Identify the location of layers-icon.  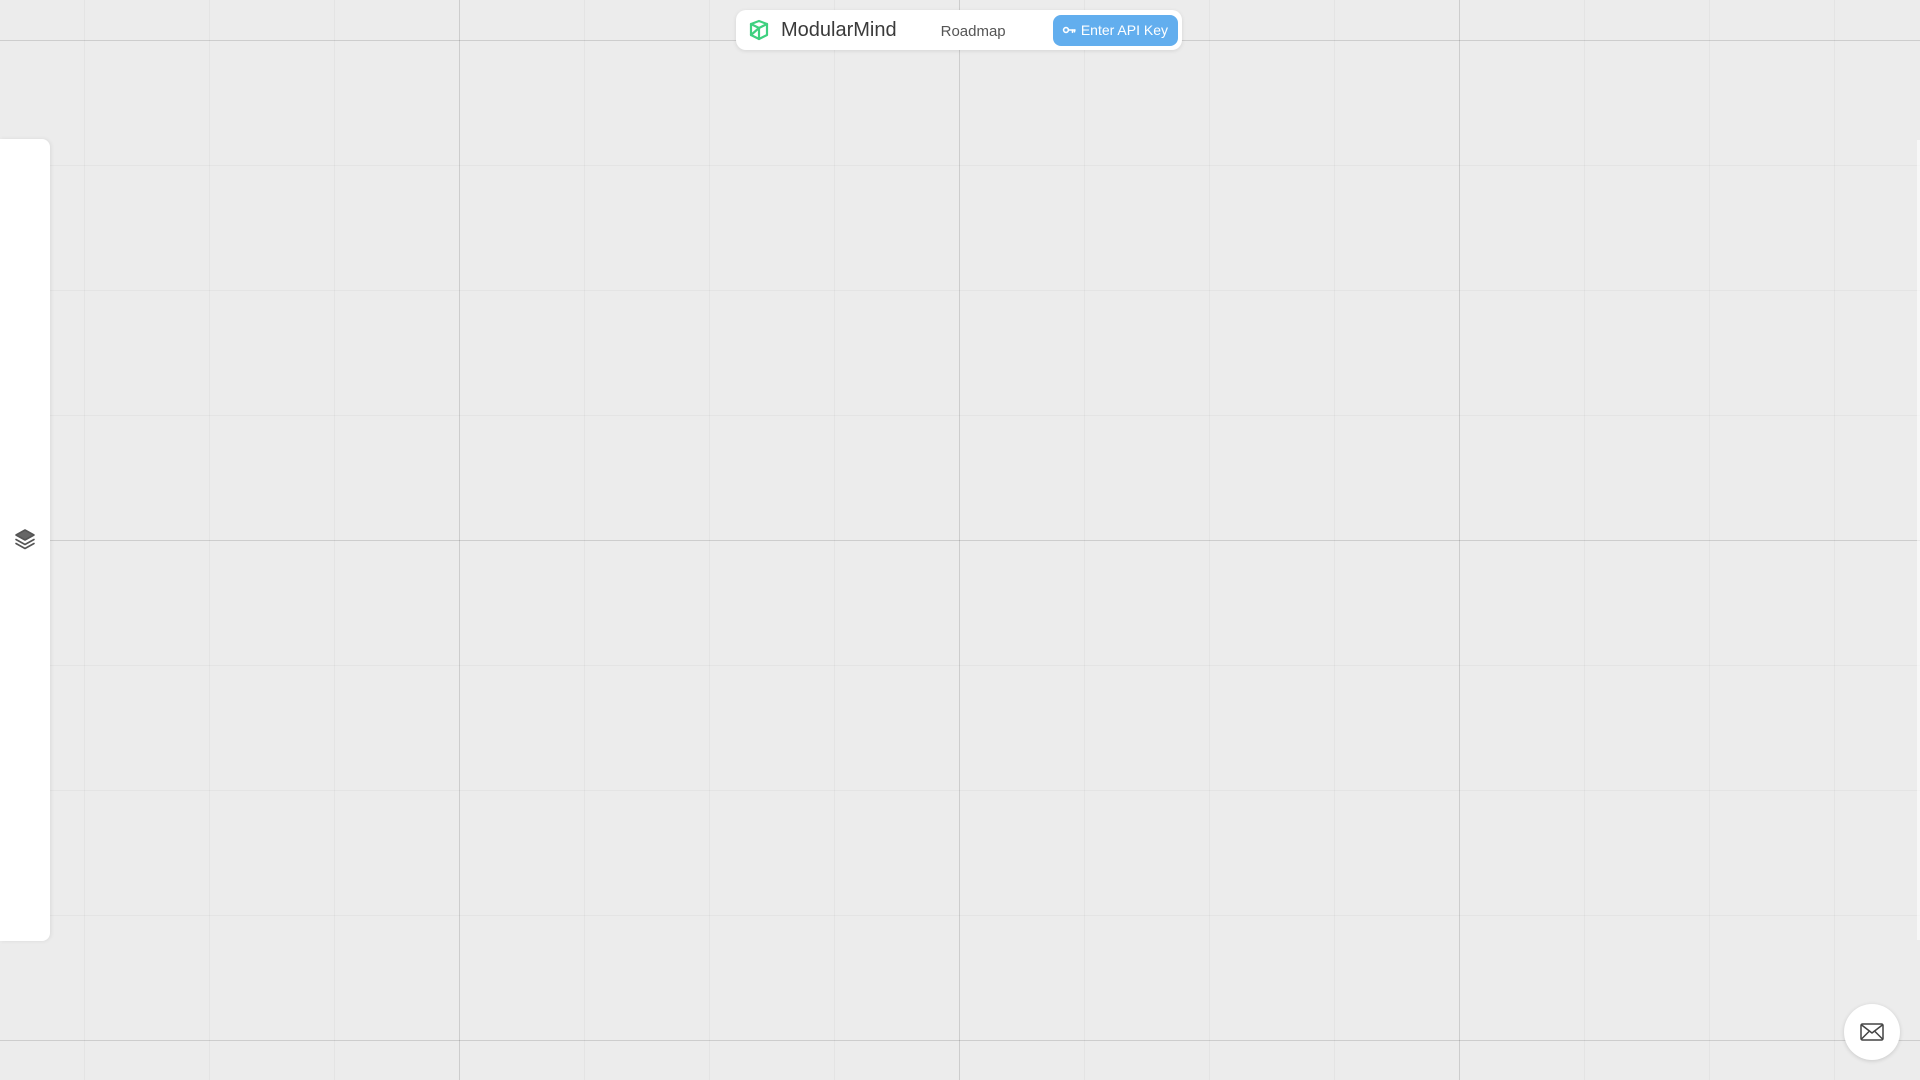
(25, 539).